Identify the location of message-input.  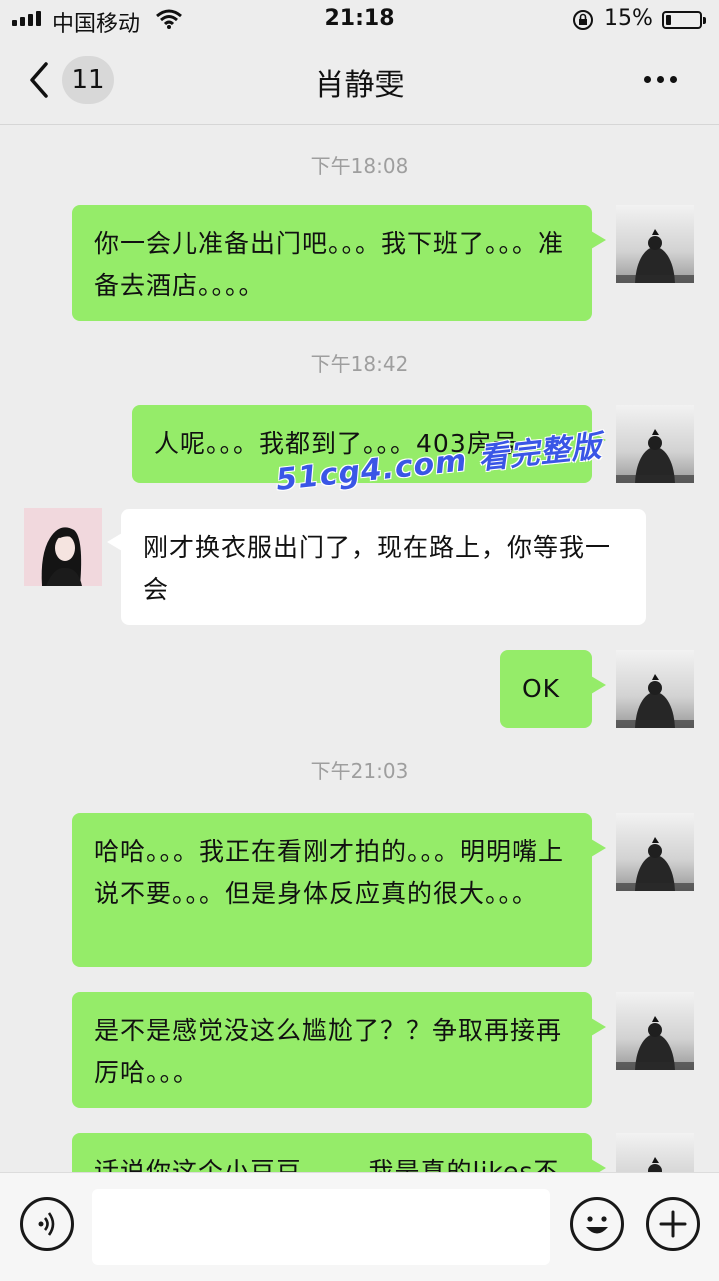
(321, 1227).